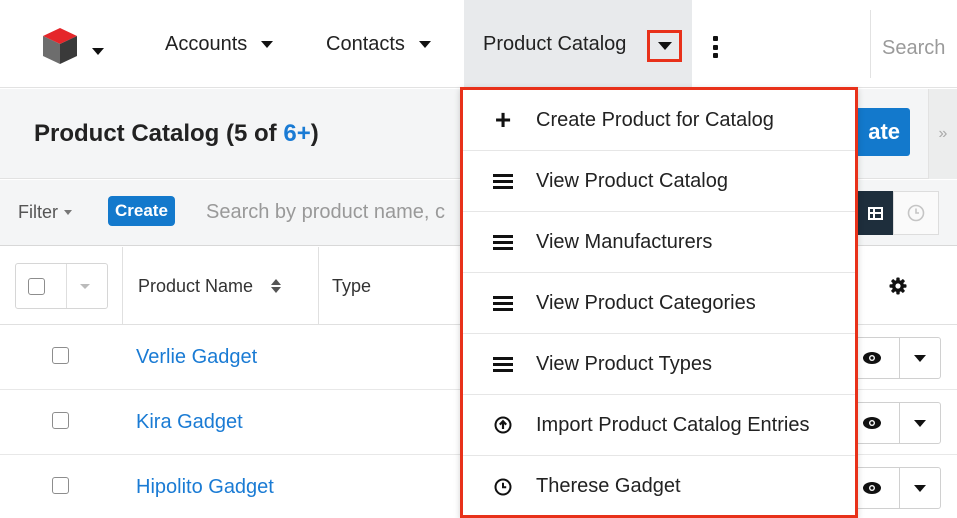 The image size is (957, 518). I want to click on sort-icon, so click(276, 286).